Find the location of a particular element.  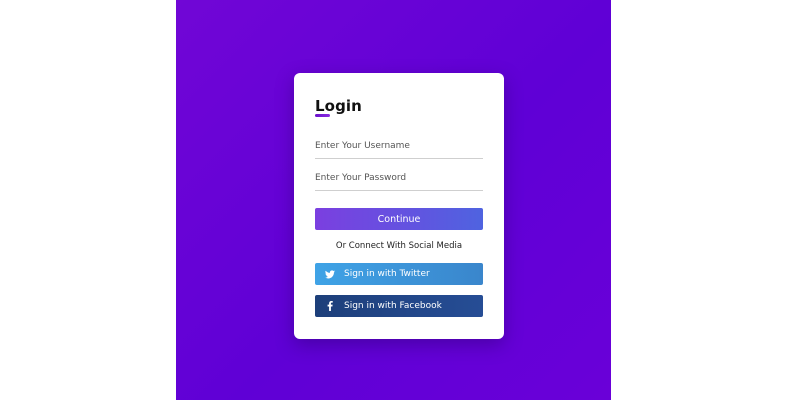

login-title: Login is located at coordinates (338, 106).